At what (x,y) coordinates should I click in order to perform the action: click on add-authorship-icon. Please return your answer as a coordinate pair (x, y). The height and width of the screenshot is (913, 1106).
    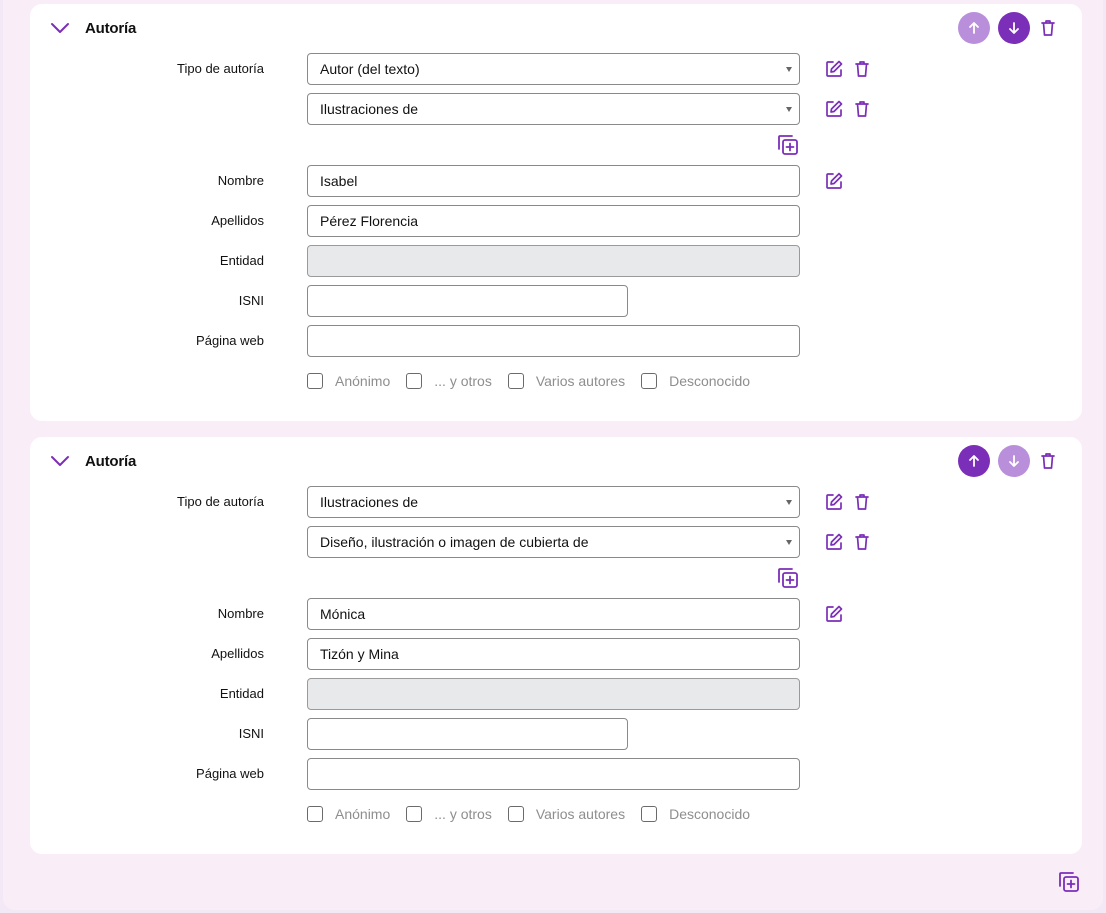
    Looking at the image, I should click on (1069, 882).